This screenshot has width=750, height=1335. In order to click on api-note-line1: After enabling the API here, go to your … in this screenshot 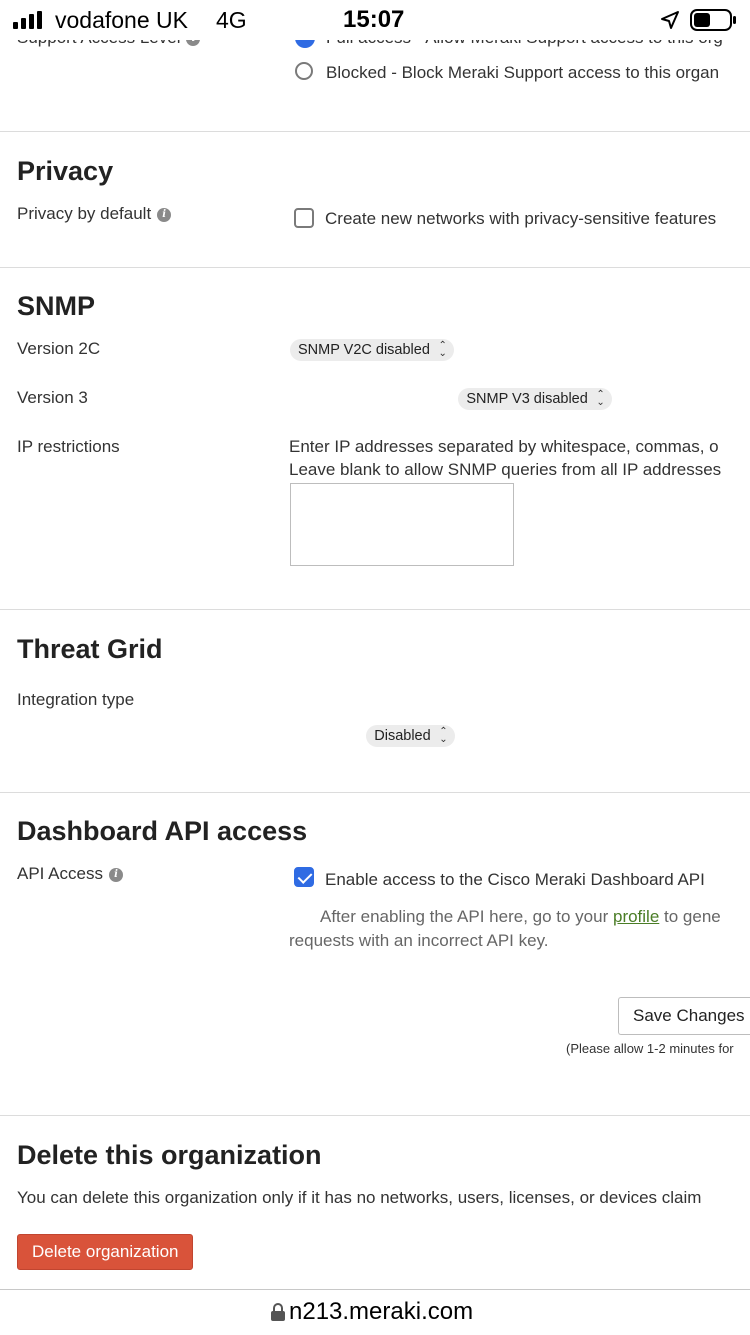, I will do `click(520, 916)`.